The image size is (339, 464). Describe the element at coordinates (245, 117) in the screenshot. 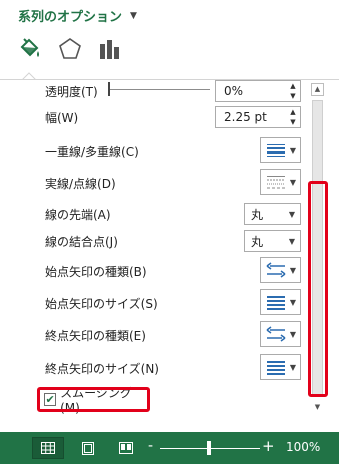

I see `width-value: 2.25 pt` at that location.